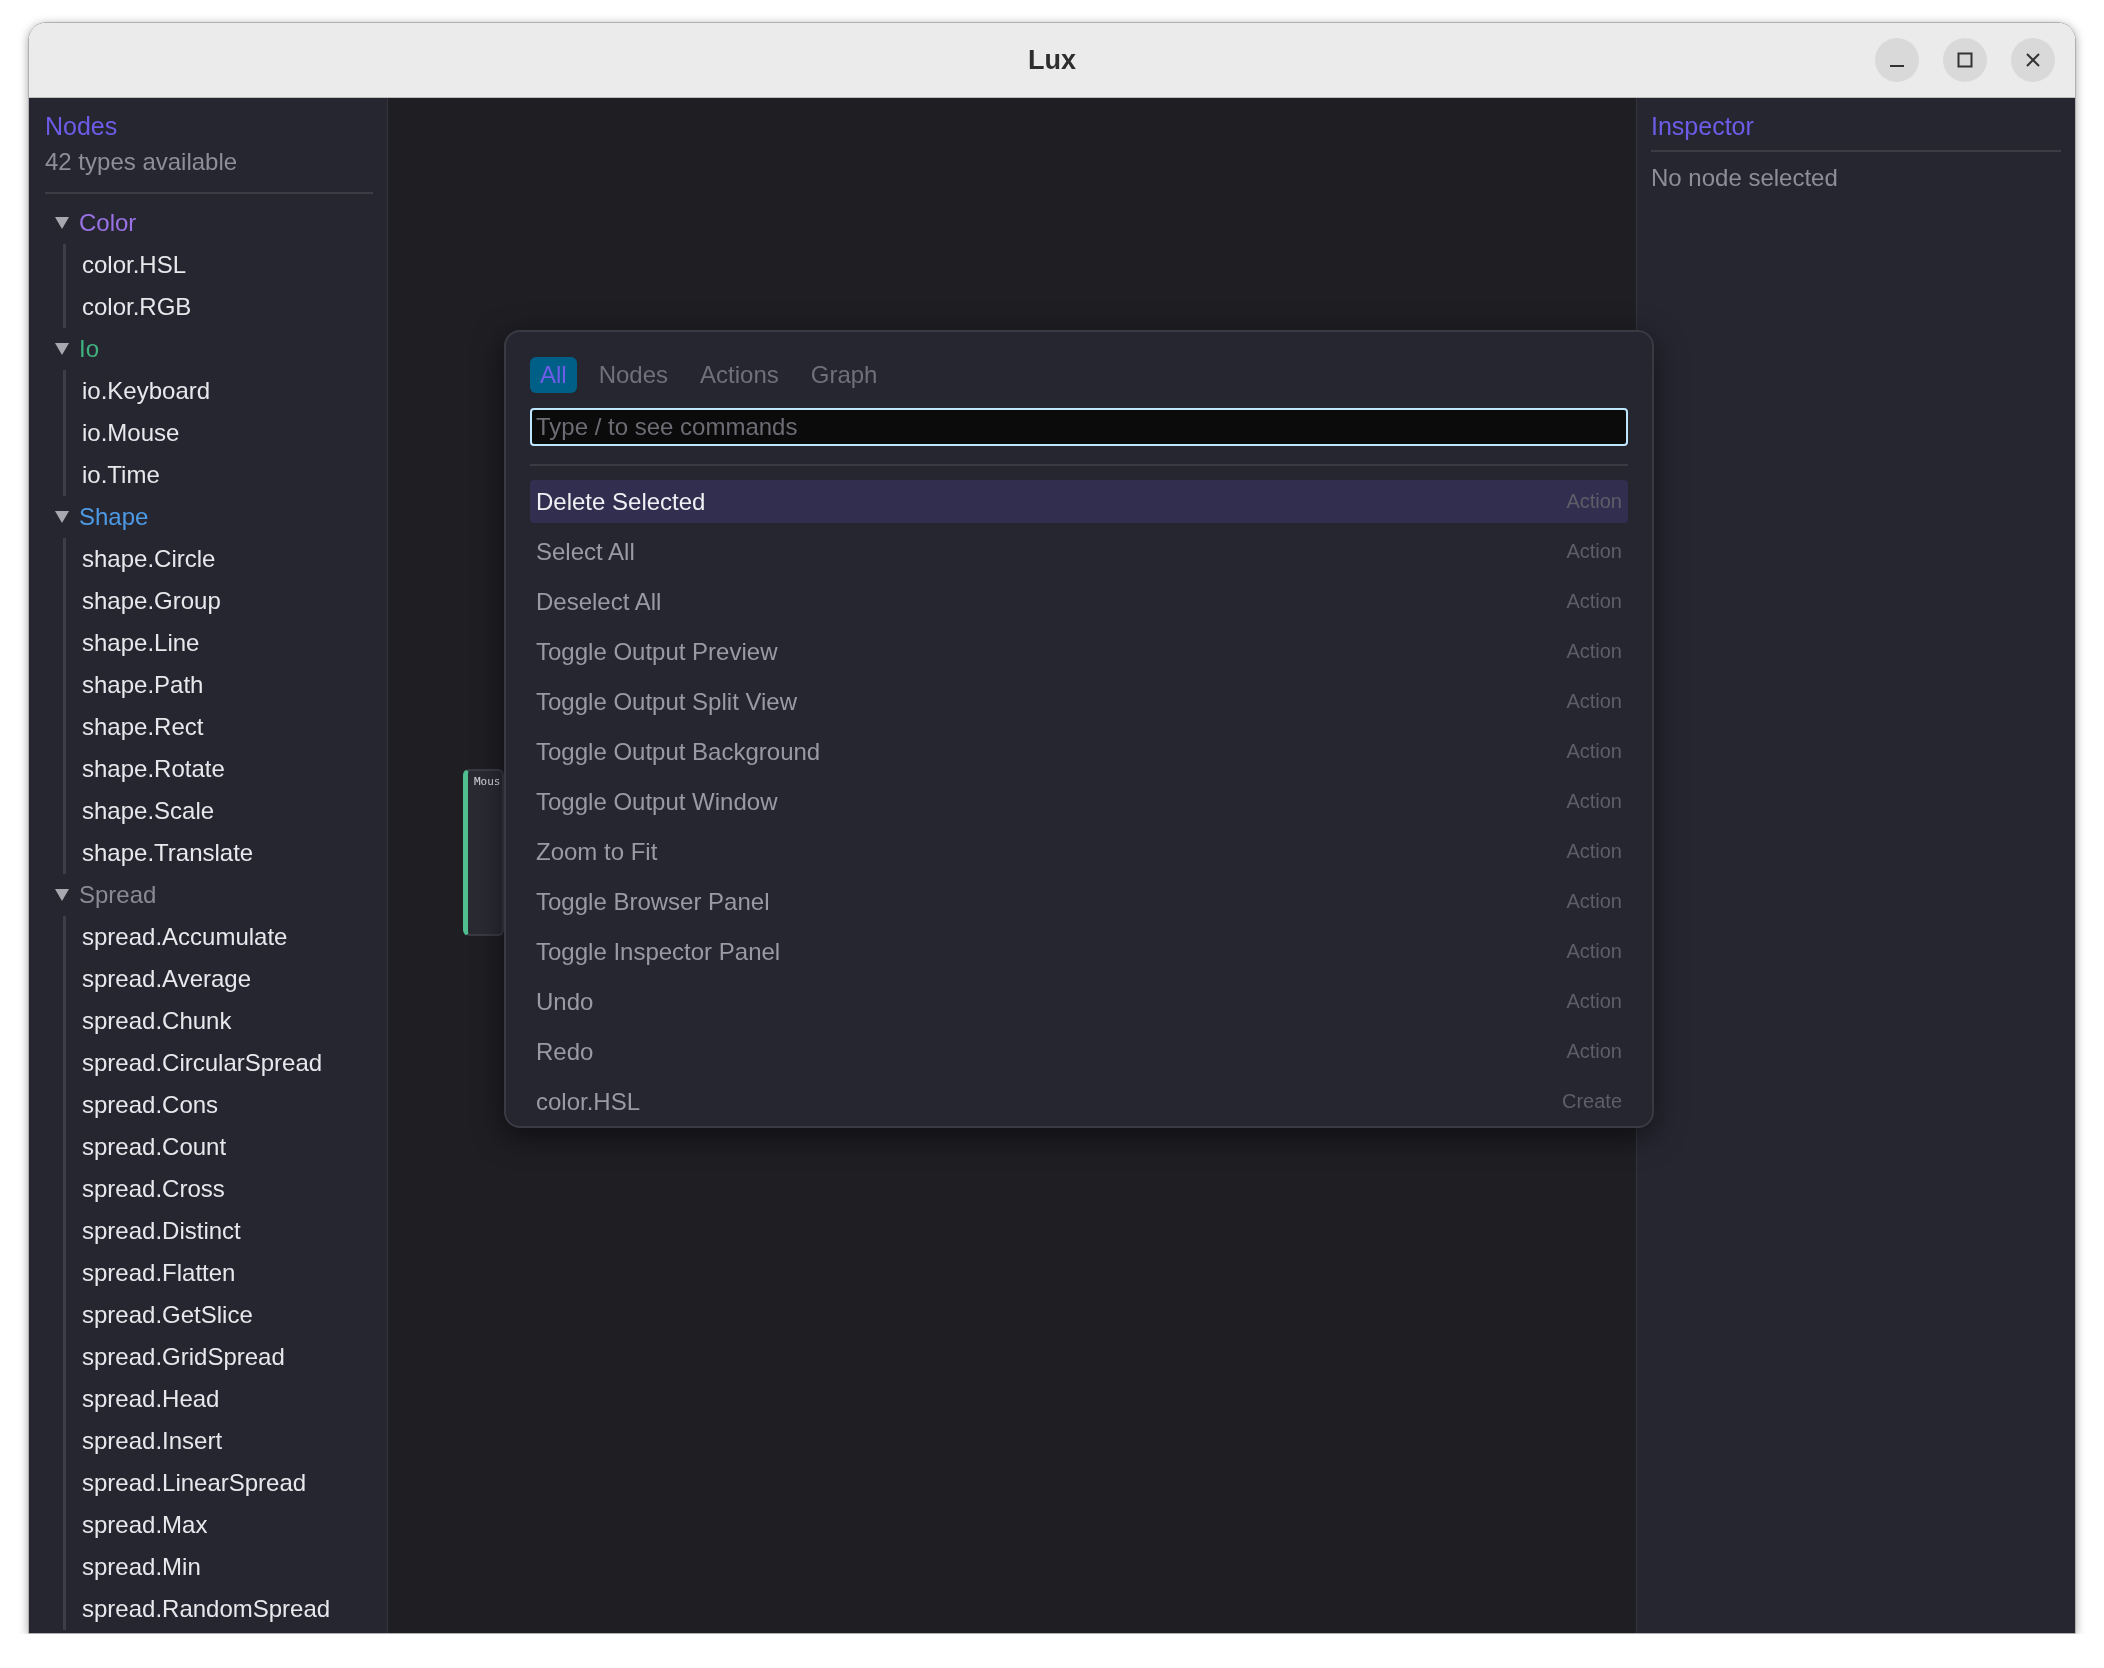  I want to click on node-type-item: spread.Average, so click(227, 979).